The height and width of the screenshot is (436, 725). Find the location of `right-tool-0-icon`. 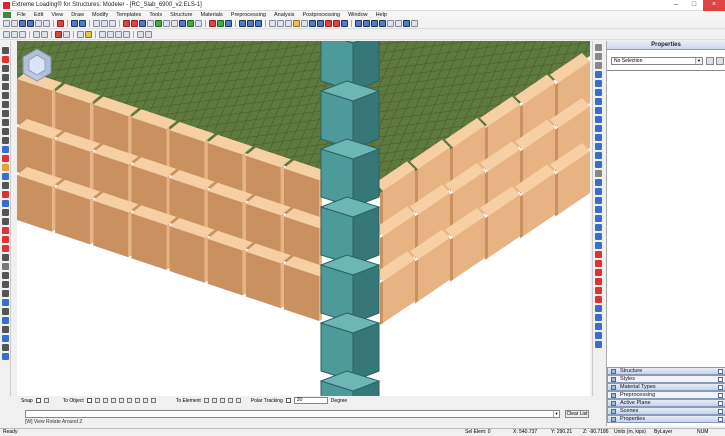

right-tool-0-icon is located at coordinates (598, 47).